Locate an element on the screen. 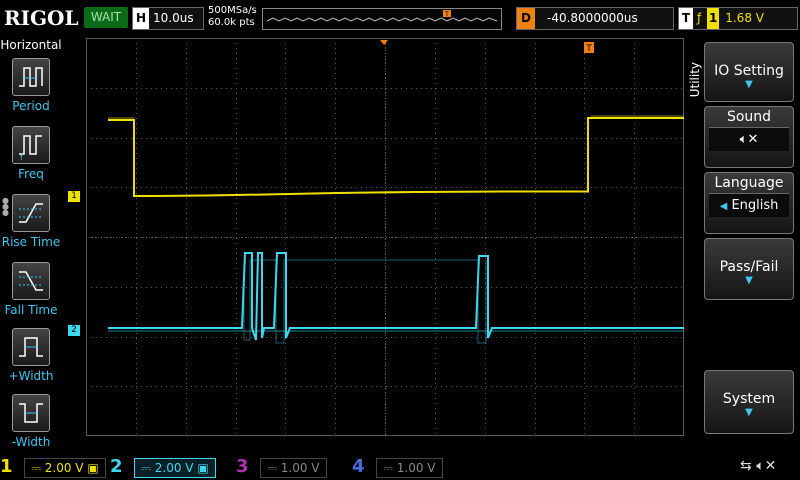  ch2-trace is located at coordinates (396, 296).